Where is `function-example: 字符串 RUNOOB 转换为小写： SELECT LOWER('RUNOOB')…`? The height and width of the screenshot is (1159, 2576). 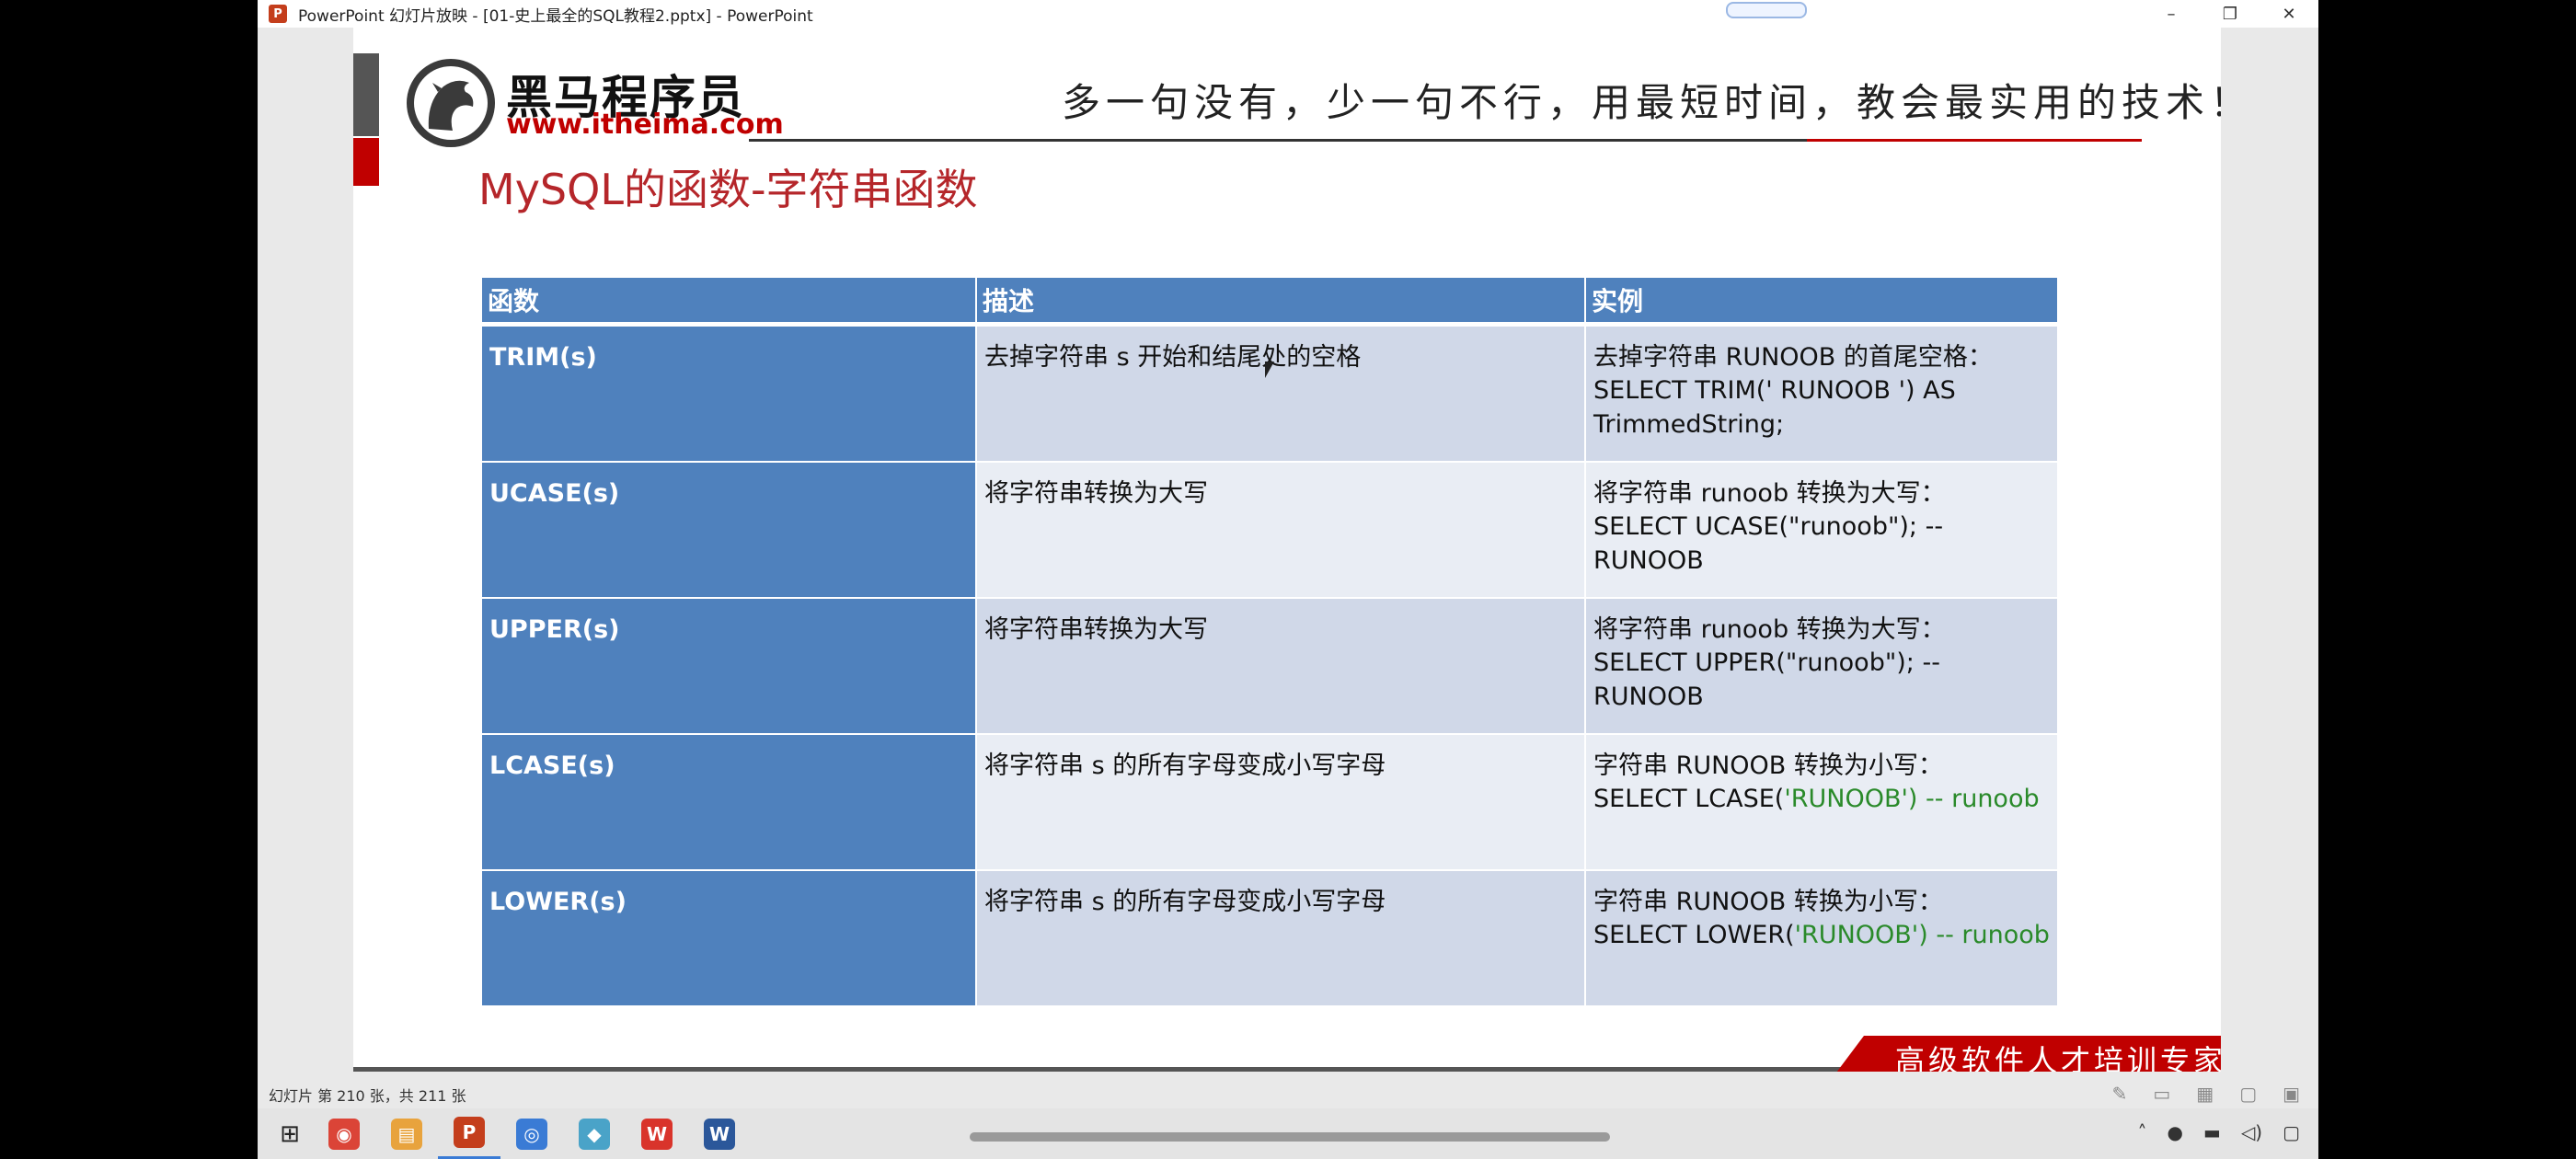 function-example: 字符串 RUNOOB 转换为小写： SELECT LOWER('RUNOOB')… is located at coordinates (1821, 938).